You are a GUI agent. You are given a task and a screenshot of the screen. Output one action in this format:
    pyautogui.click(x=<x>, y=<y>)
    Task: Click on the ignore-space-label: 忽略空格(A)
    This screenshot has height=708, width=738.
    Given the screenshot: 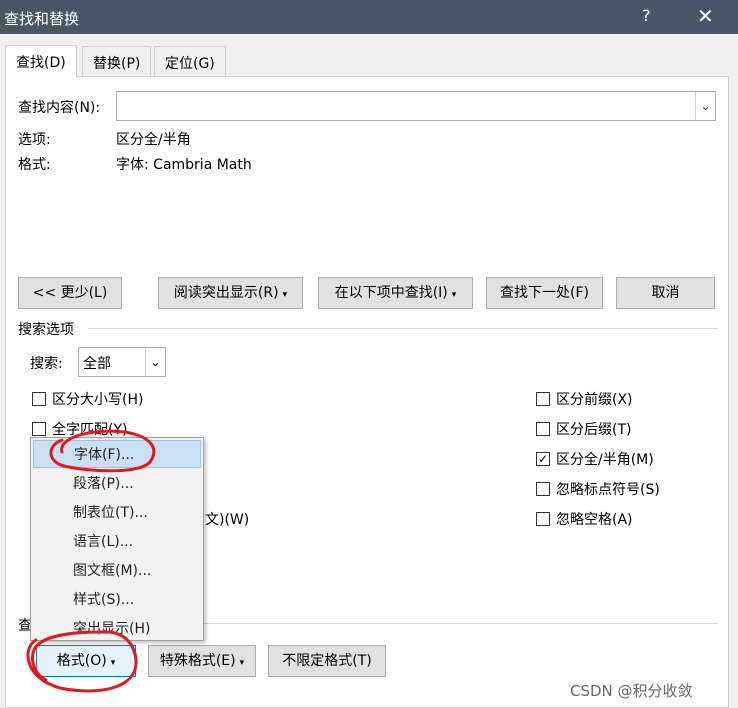 What is the action you would take?
    pyautogui.click(x=594, y=520)
    